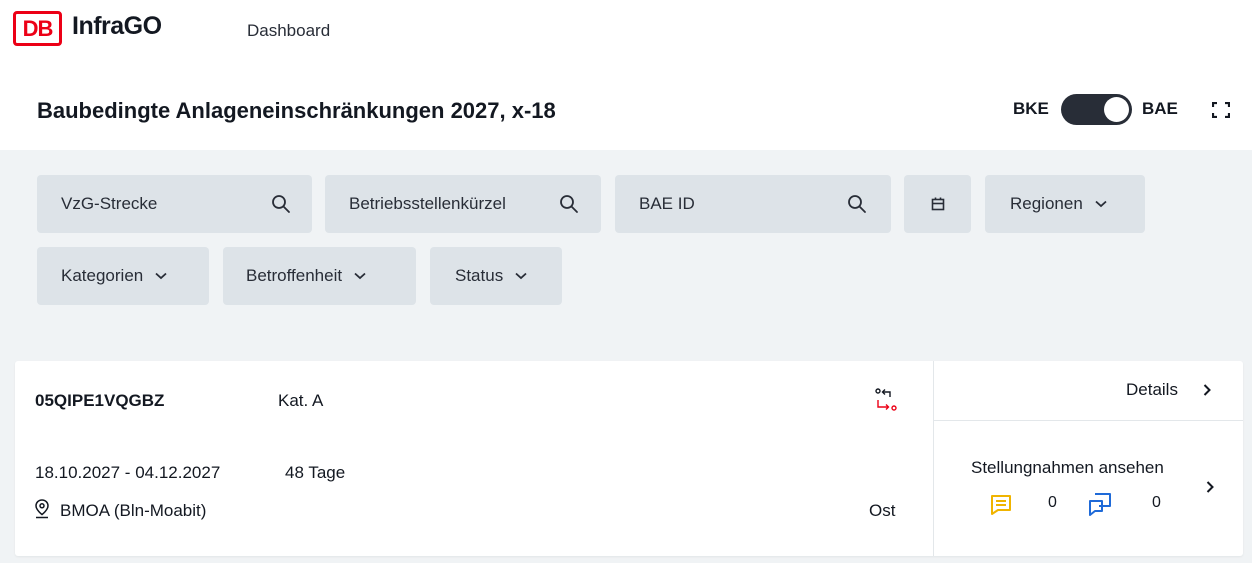 This screenshot has height=563, width=1252. I want to click on location-pin-icon, so click(42, 509).